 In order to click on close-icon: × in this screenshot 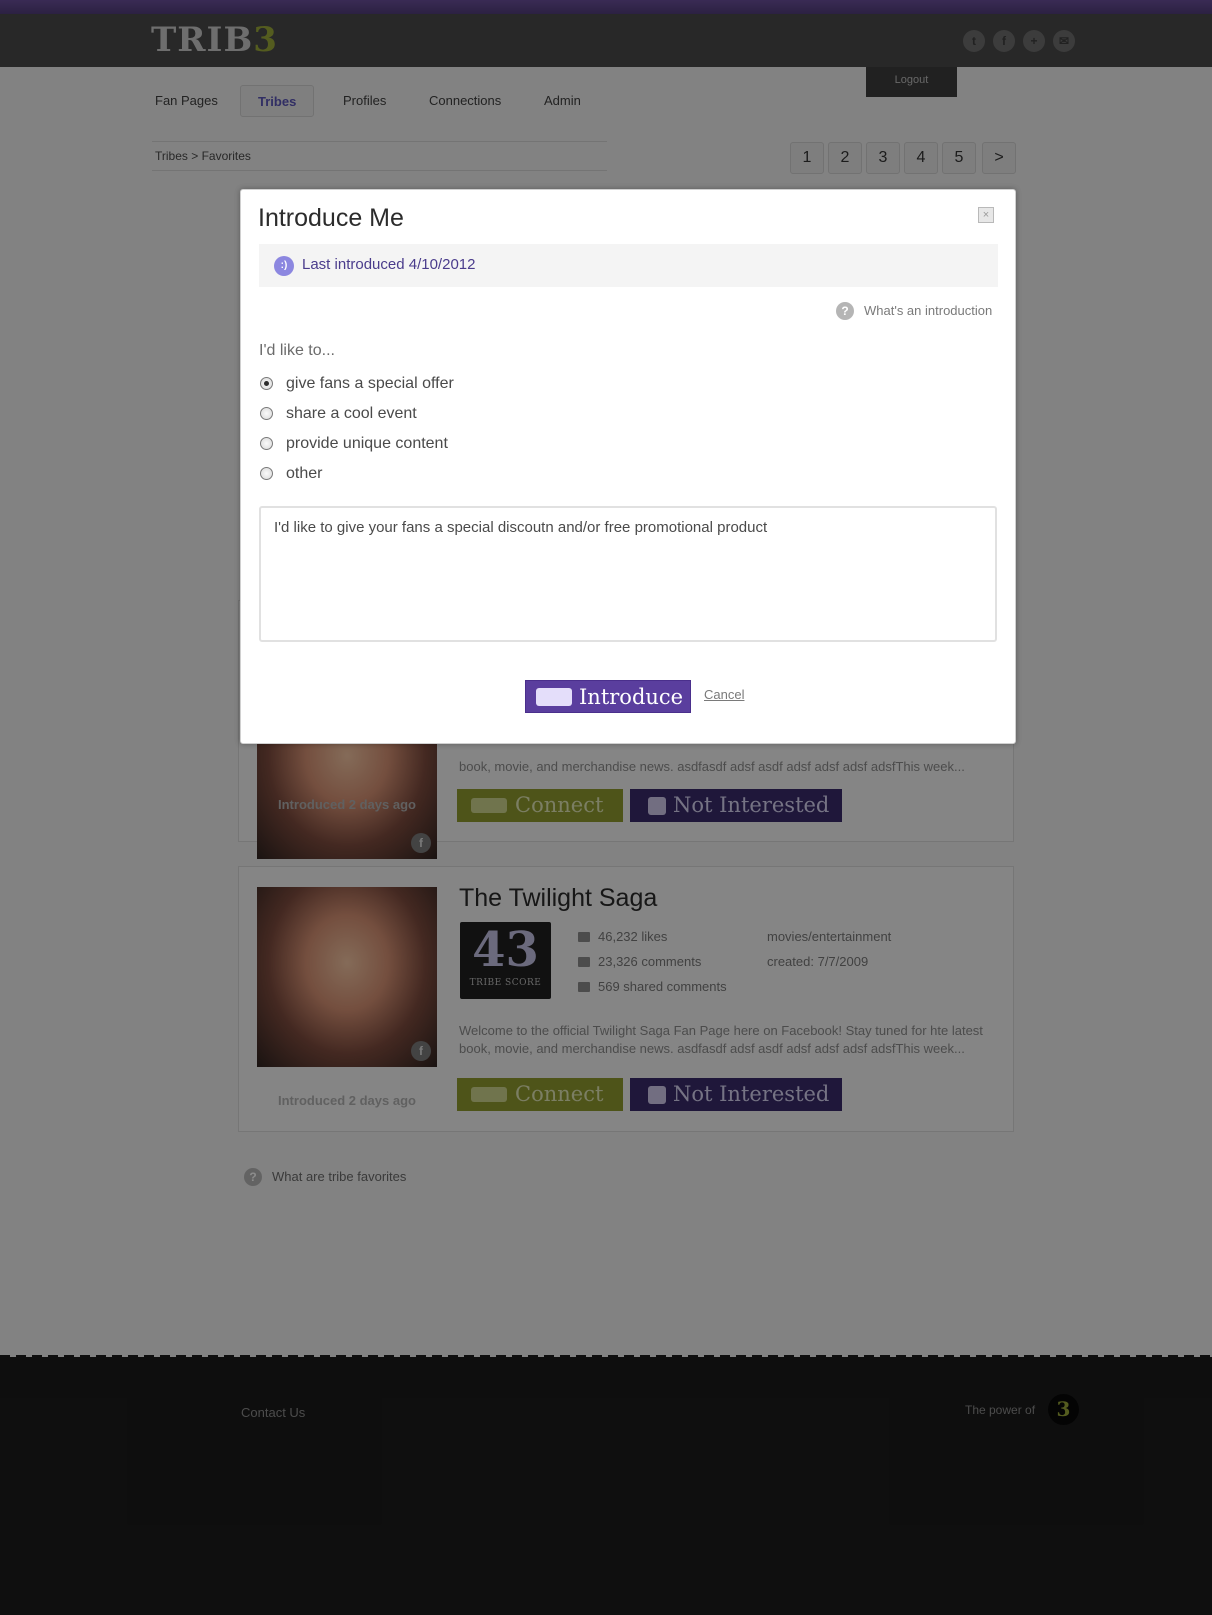, I will do `click(986, 215)`.